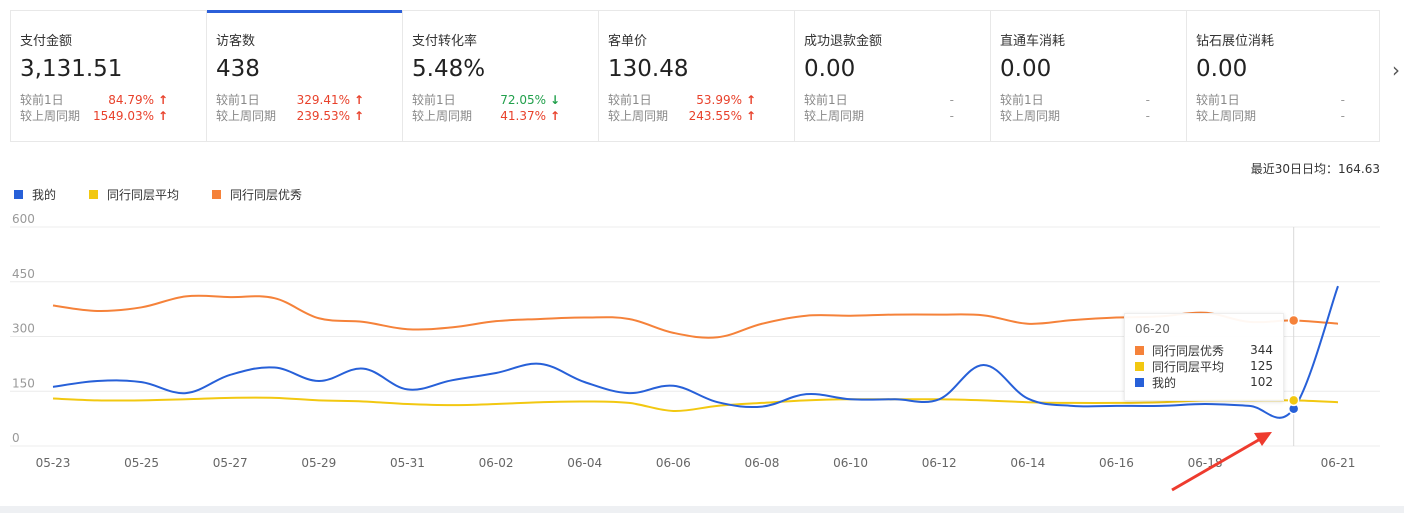  I want to click on y-tick-label: 450, so click(23, 274).